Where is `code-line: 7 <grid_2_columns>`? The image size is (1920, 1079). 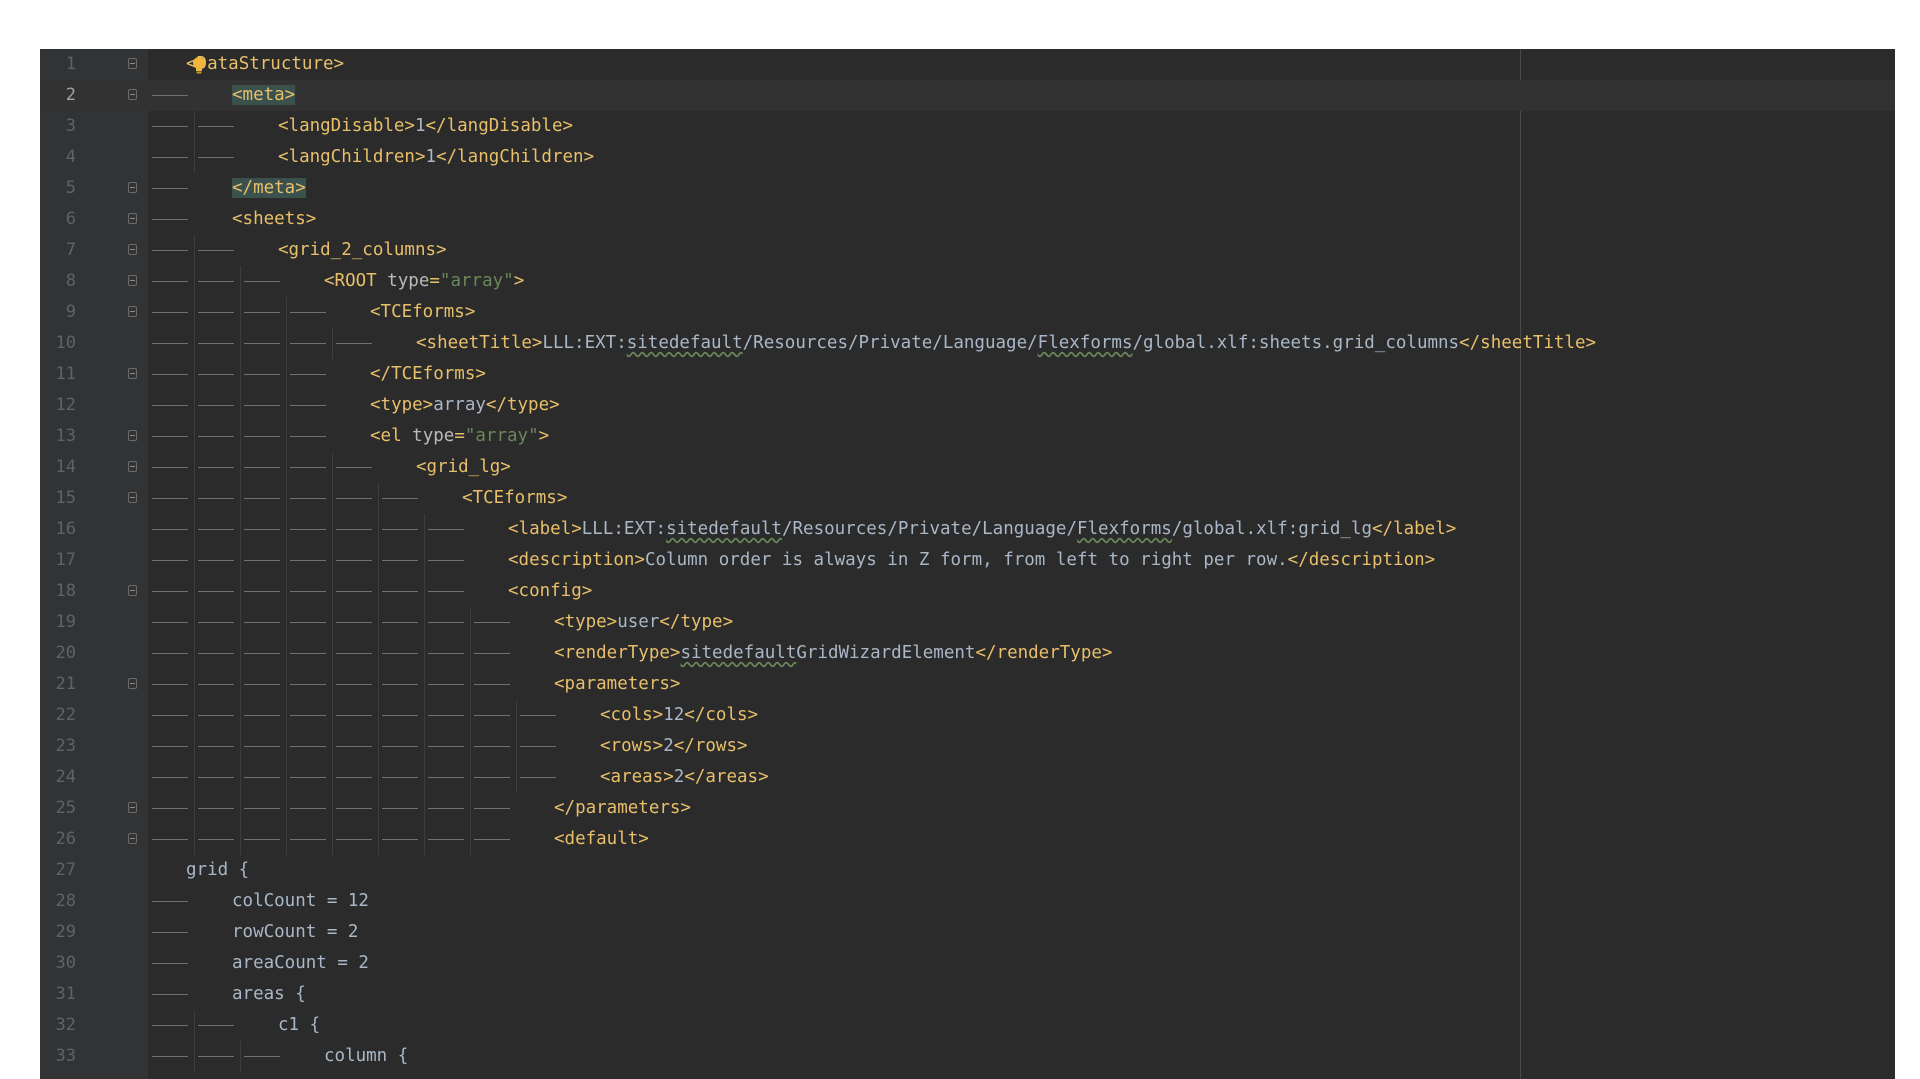 code-line: 7 <grid_2_columns> is located at coordinates (967, 250).